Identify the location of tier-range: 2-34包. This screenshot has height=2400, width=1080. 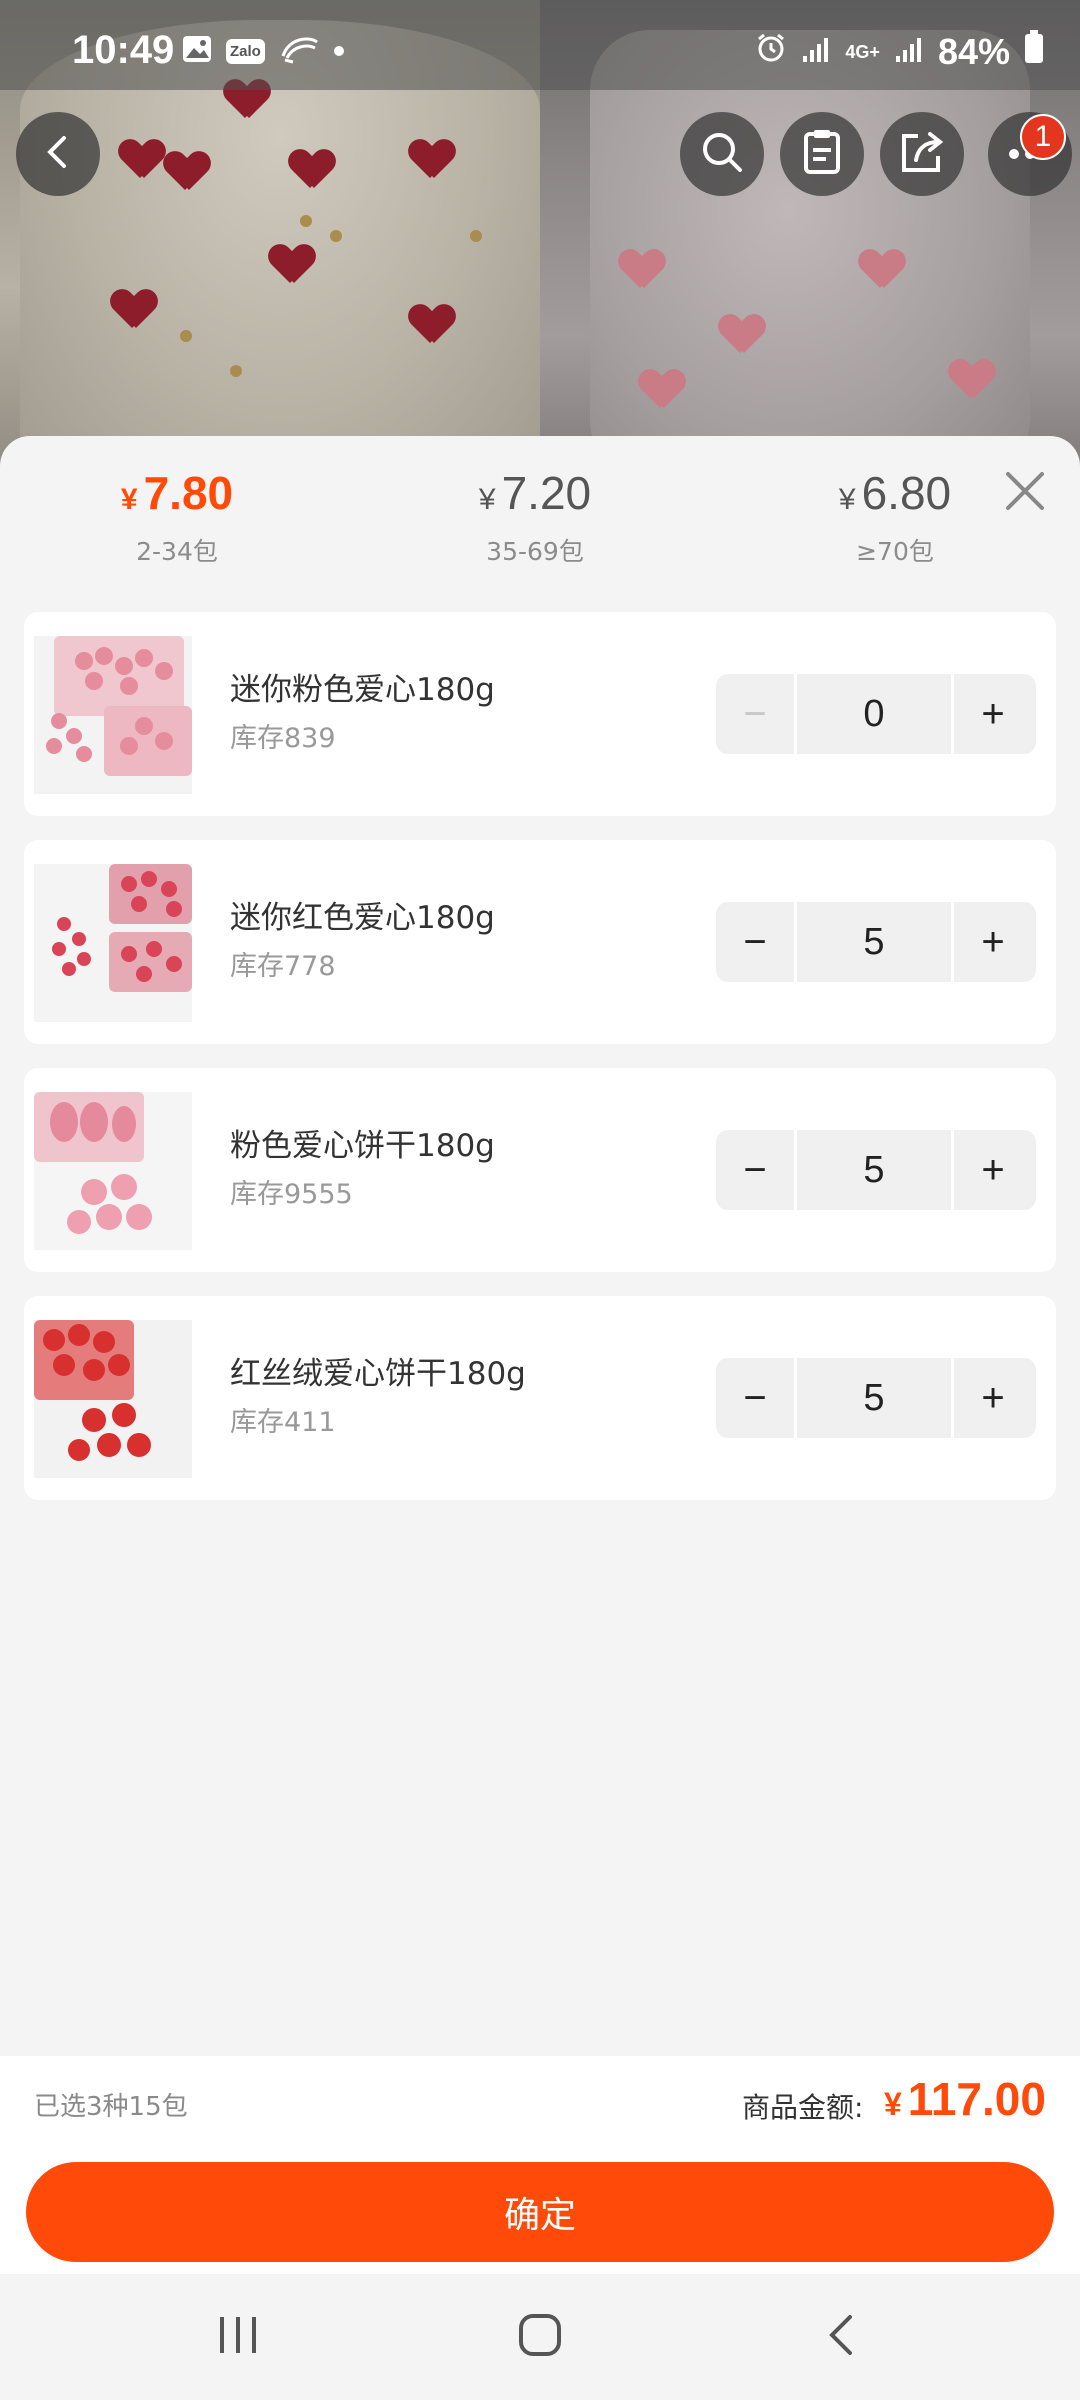
(177, 551).